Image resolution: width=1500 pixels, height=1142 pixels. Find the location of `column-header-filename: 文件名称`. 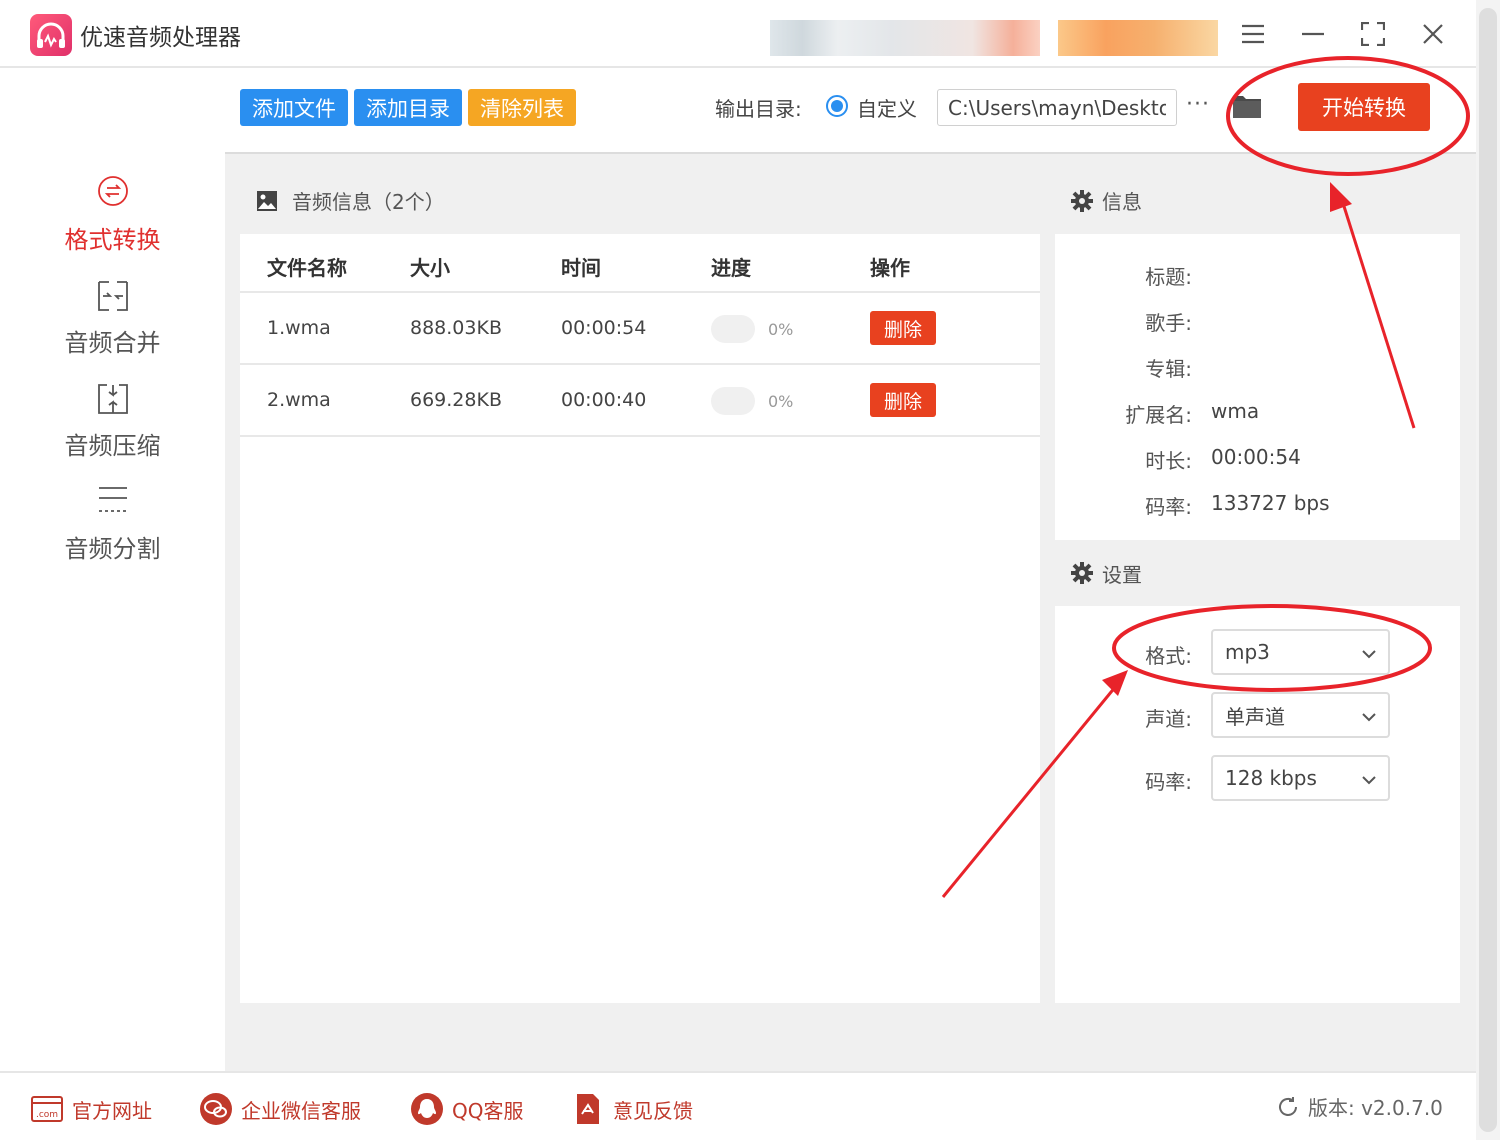

column-header-filename: 文件名称 is located at coordinates (307, 268).